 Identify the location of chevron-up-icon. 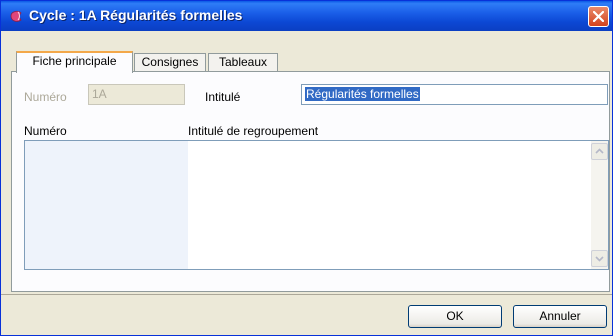
(599, 151).